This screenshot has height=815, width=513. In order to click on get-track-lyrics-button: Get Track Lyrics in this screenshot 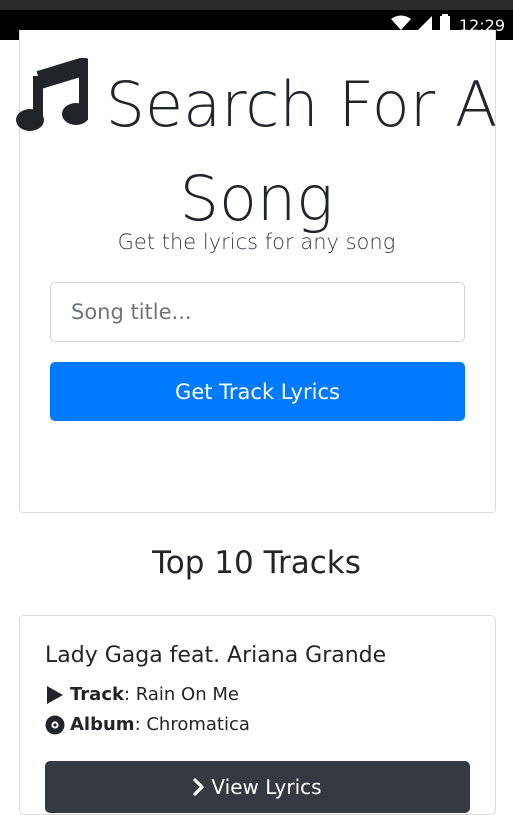, I will do `click(257, 391)`.